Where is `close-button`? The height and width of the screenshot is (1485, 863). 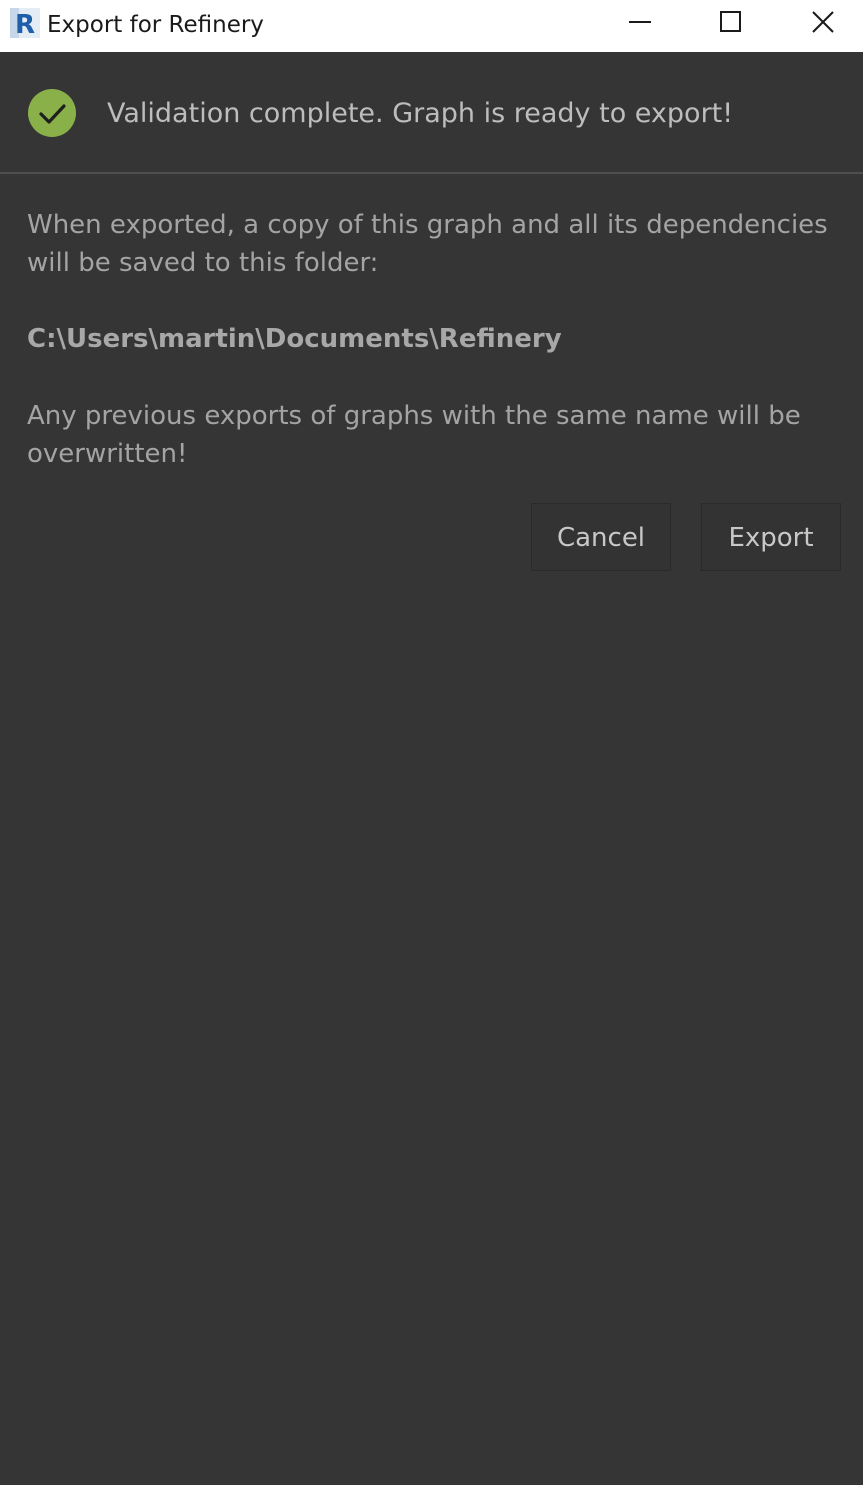 close-button is located at coordinates (820, 24).